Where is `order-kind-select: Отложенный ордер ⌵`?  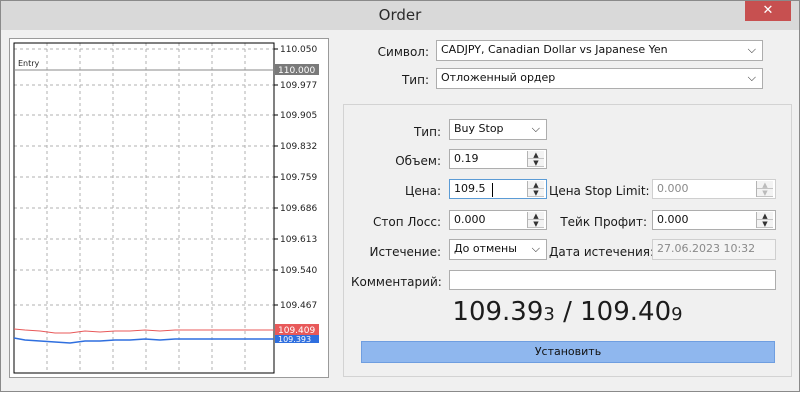 order-kind-select: Отложенный ордер ⌵ is located at coordinates (599, 78).